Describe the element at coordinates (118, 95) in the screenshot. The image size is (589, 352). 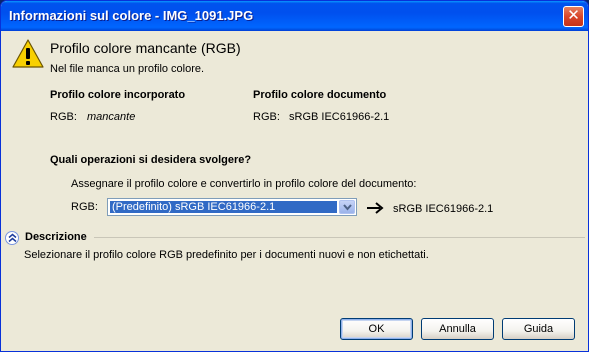
I see `embedded-profile-header: Profilo colore incorporato` at that location.